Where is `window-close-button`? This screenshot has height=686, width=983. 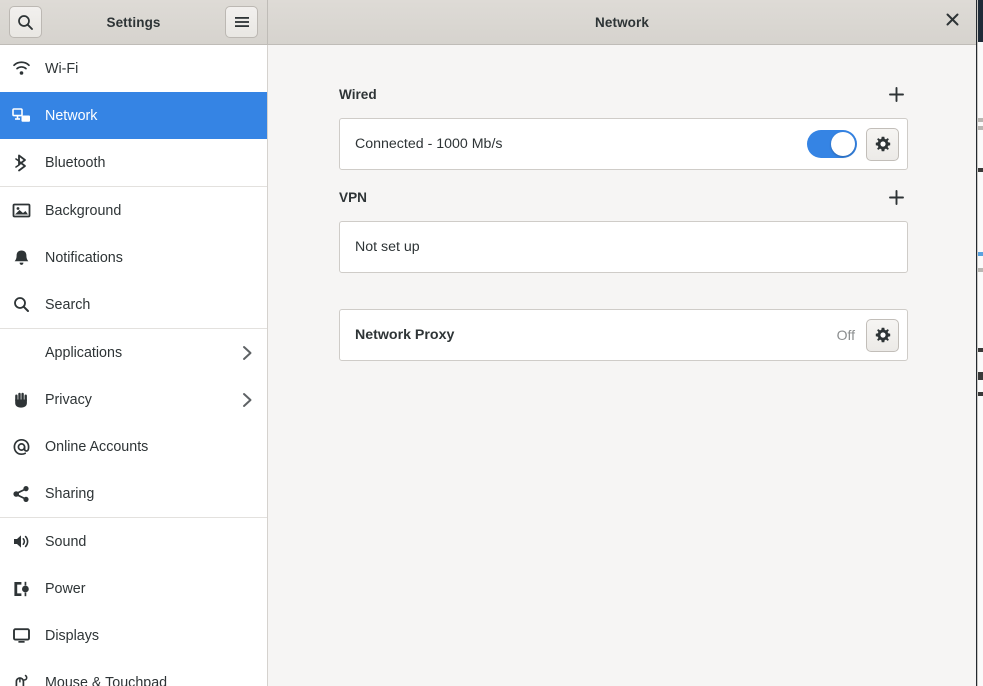 window-close-button is located at coordinates (952, 22).